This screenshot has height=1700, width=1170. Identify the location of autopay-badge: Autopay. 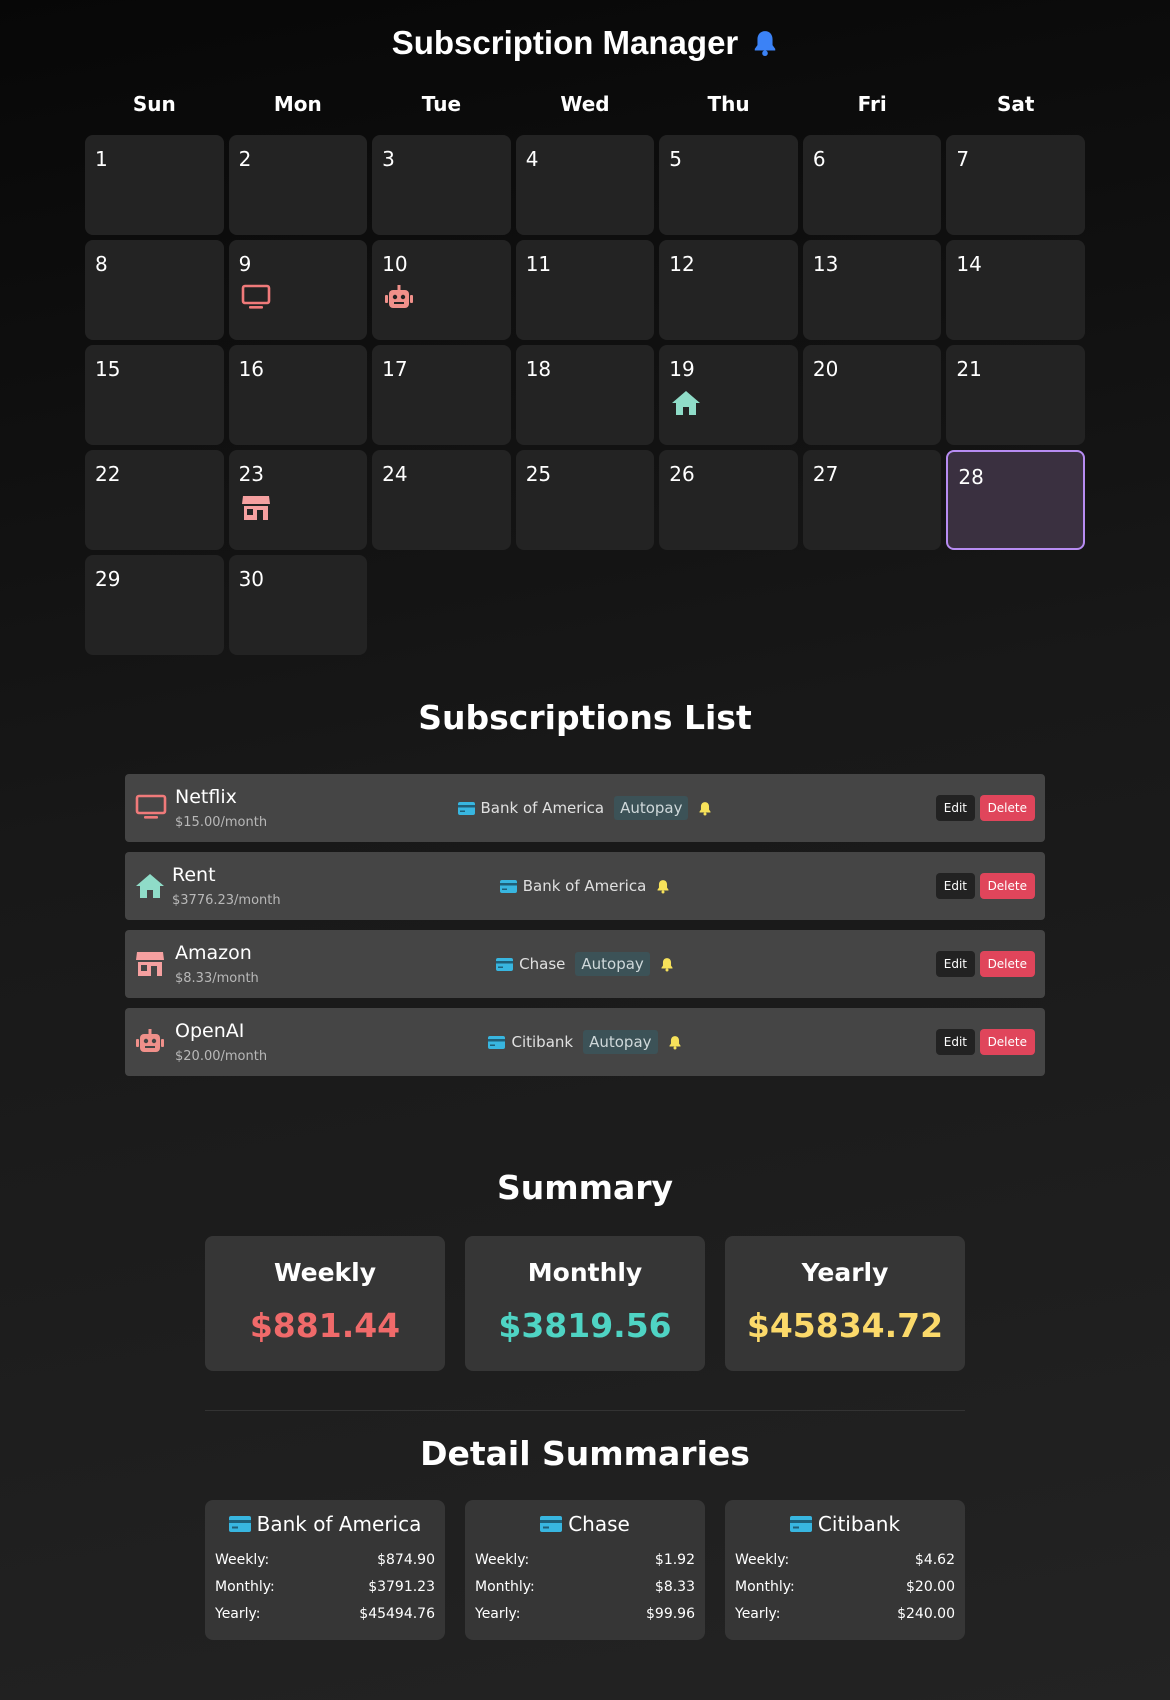
(620, 1042).